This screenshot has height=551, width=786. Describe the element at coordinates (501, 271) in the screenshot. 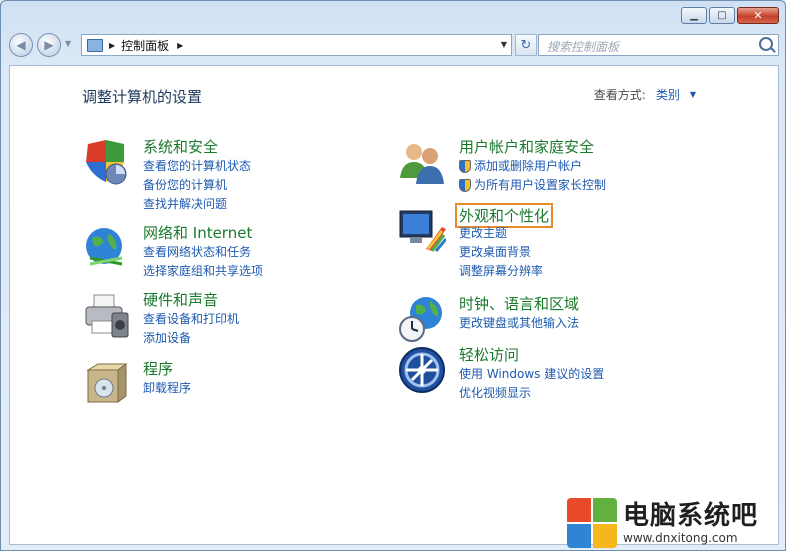

I see `link-adjust-resolution: 调整屏幕分辨率` at that location.